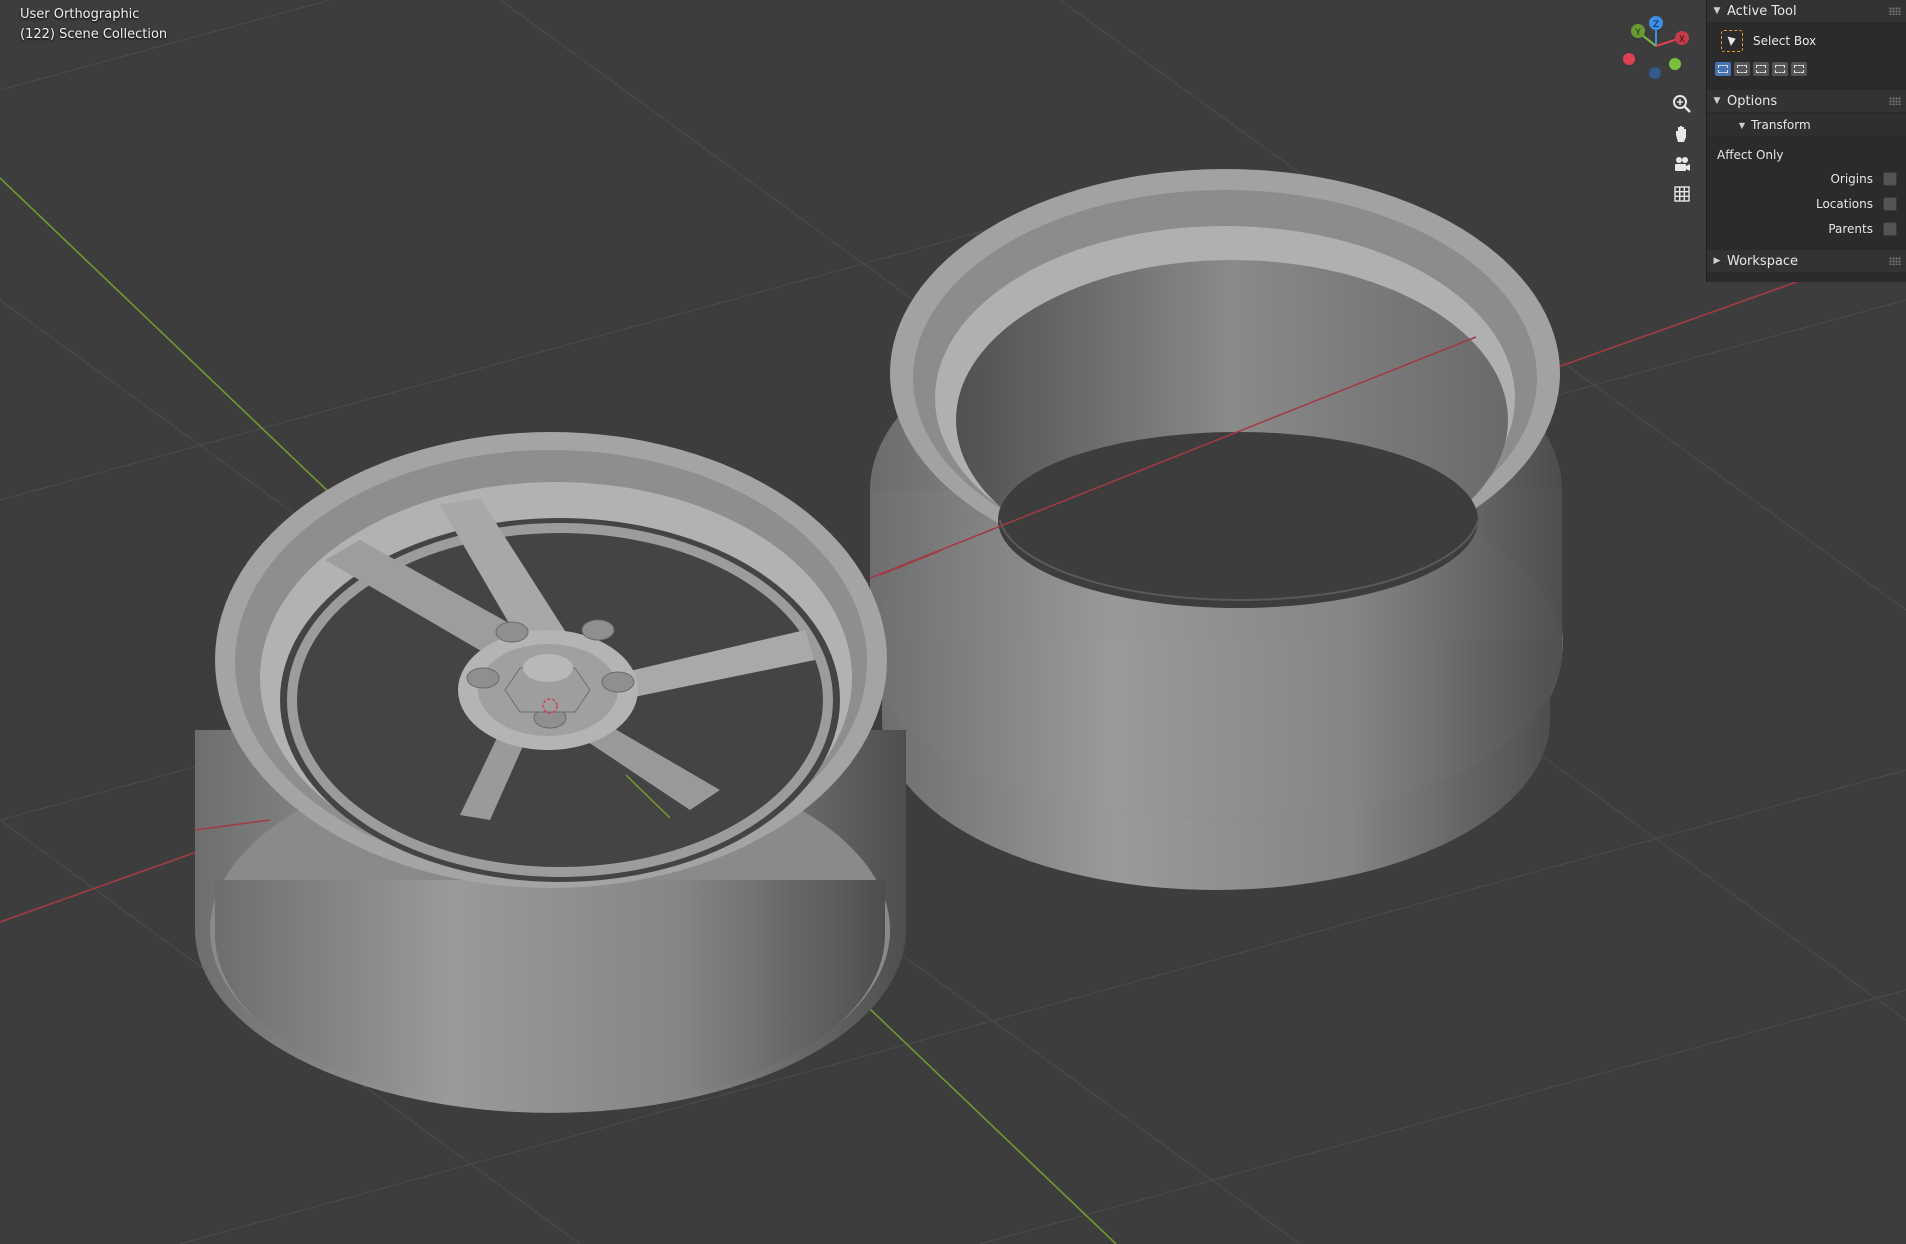 The height and width of the screenshot is (1244, 1906). I want to click on mode-intersect-icon, so click(1799, 69).